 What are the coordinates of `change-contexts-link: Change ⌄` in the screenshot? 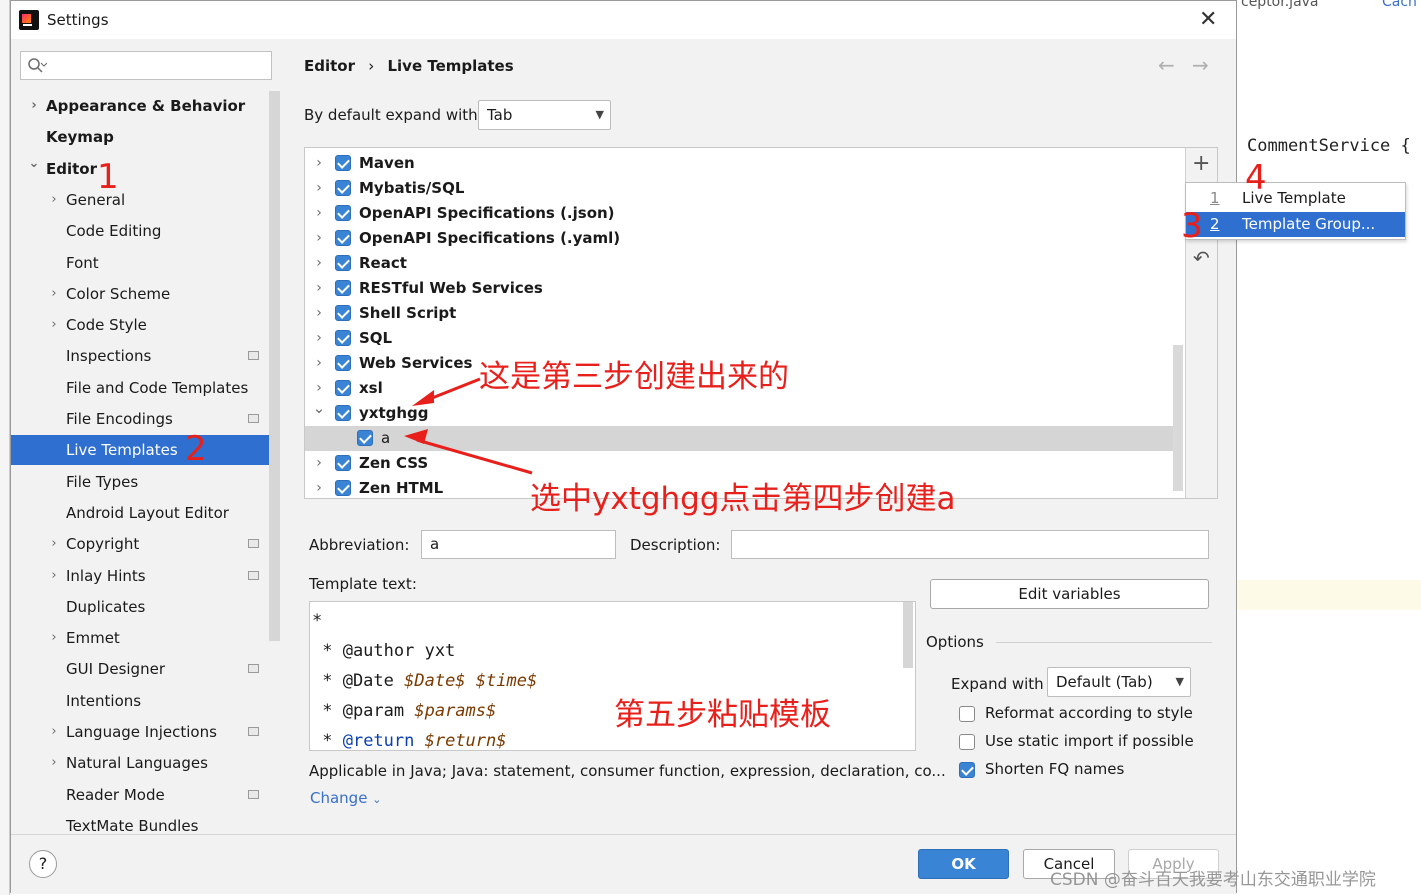 It's located at (345, 798).